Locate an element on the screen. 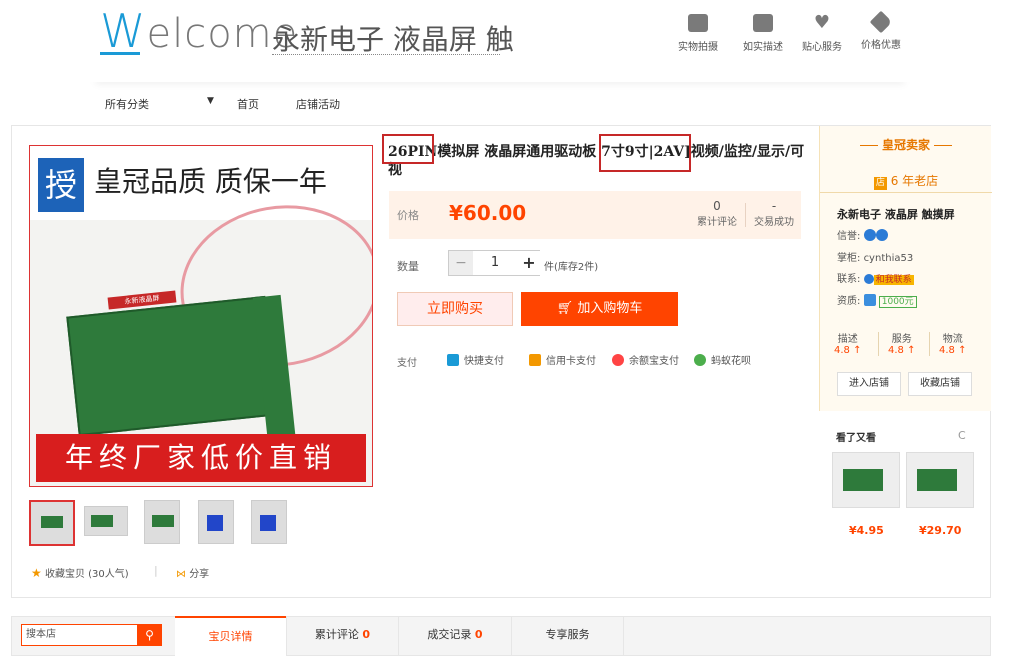  also-viewed-price-1: ¥4.95 is located at coordinates (866, 530).